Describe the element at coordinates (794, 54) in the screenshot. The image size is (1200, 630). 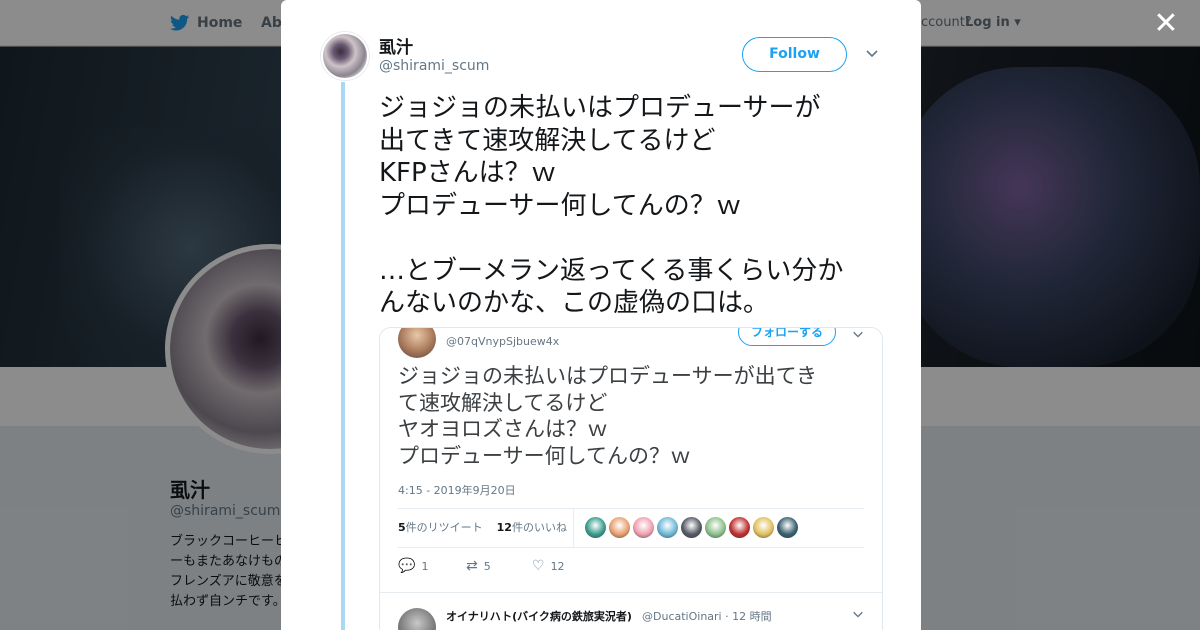
I see `follow-button: Follow` at that location.